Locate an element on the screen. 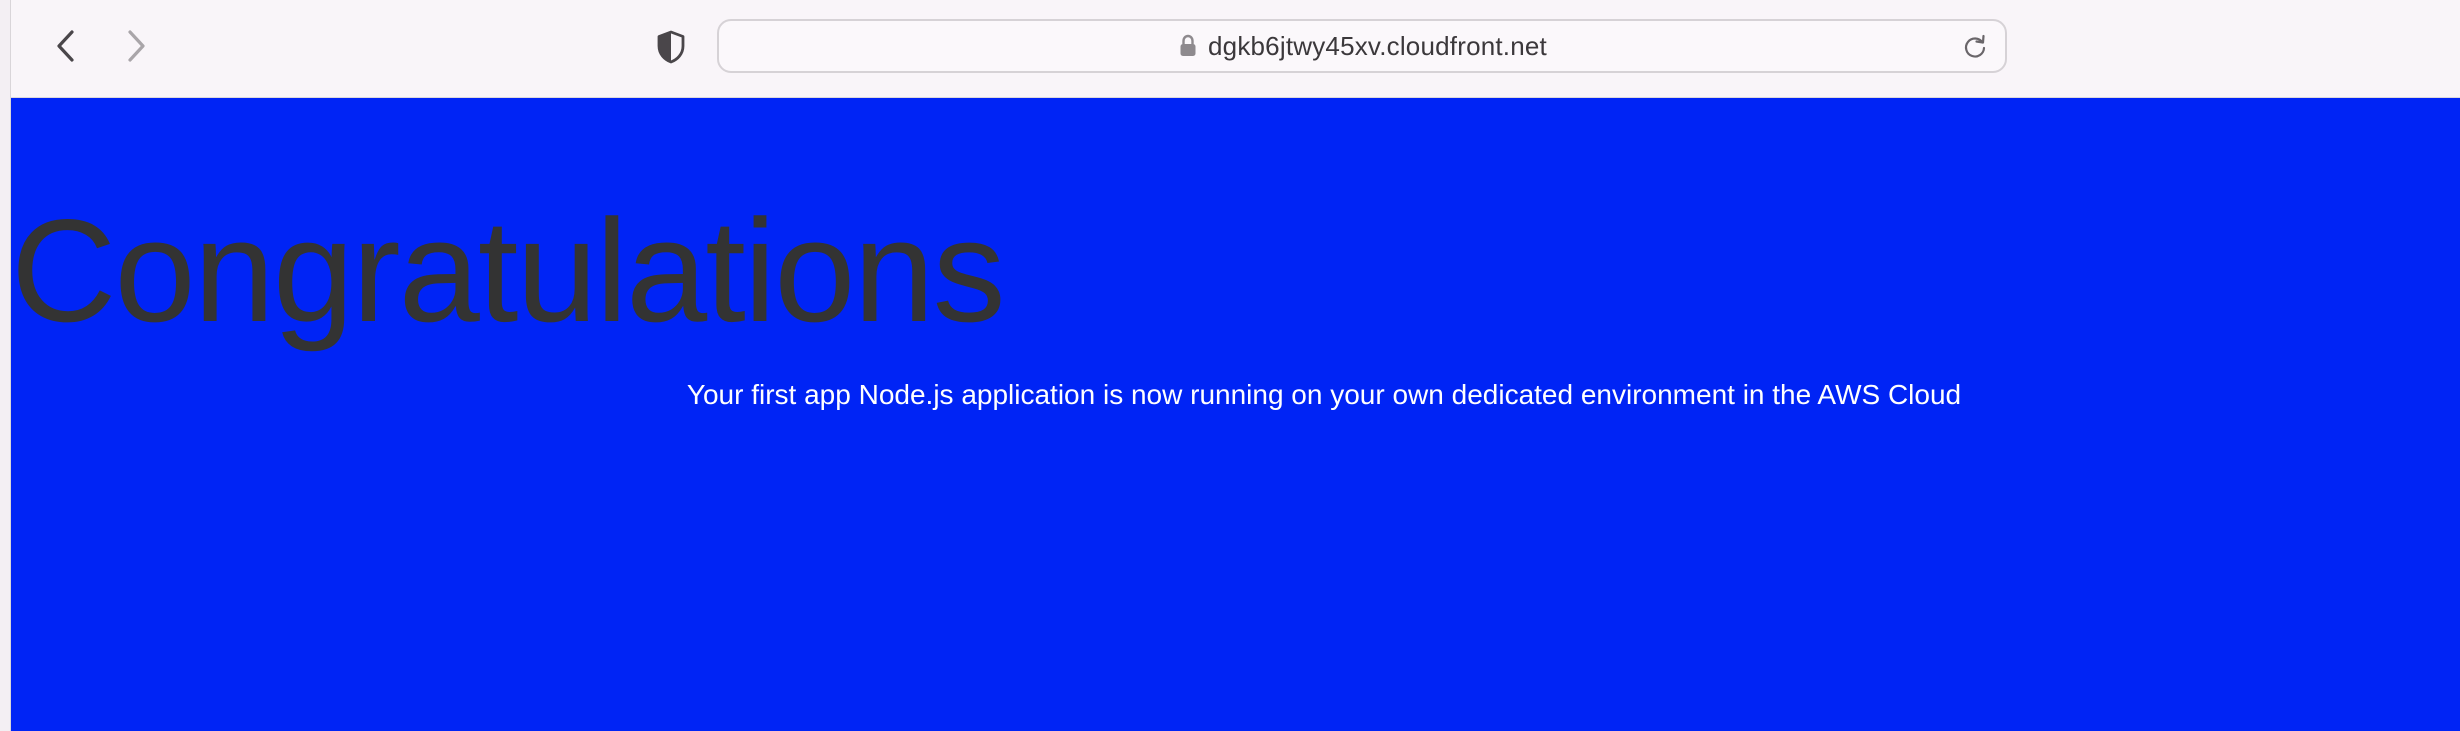 The image size is (2460, 731). chevron-right-icon is located at coordinates (136, 46).